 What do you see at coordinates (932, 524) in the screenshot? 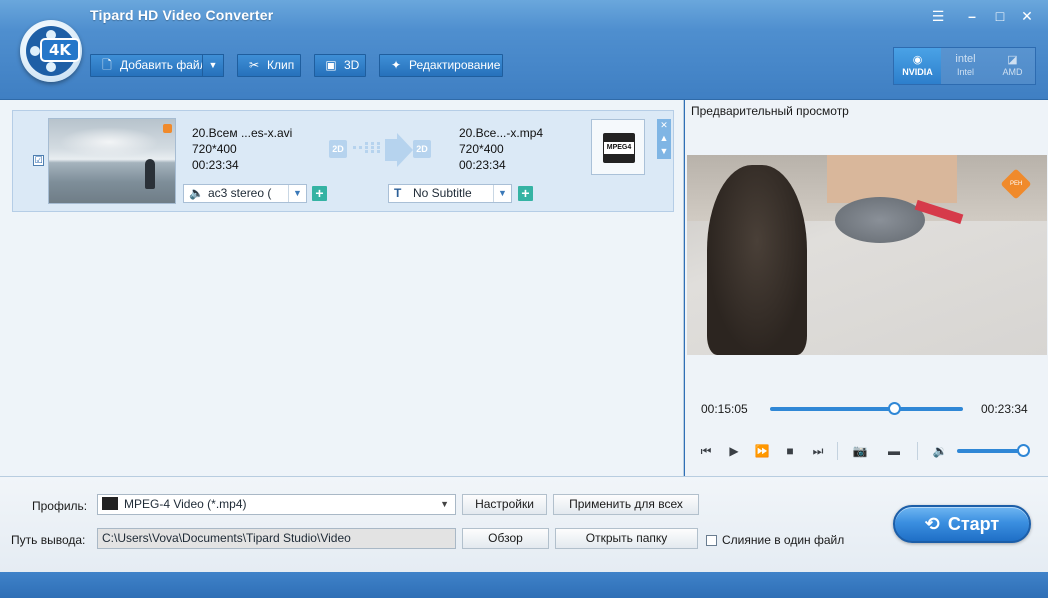
I see `refresh-icon: ⟲` at bounding box center [932, 524].